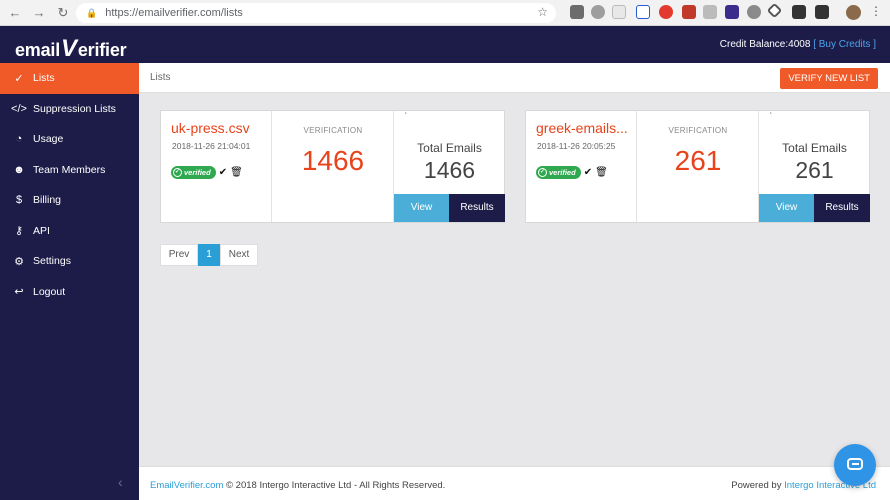 This screenshot has height=500, width=890. Describe the element at coordinates (758, 485) in the screenshot. I see `powered-by-text: Powered by` at that location.